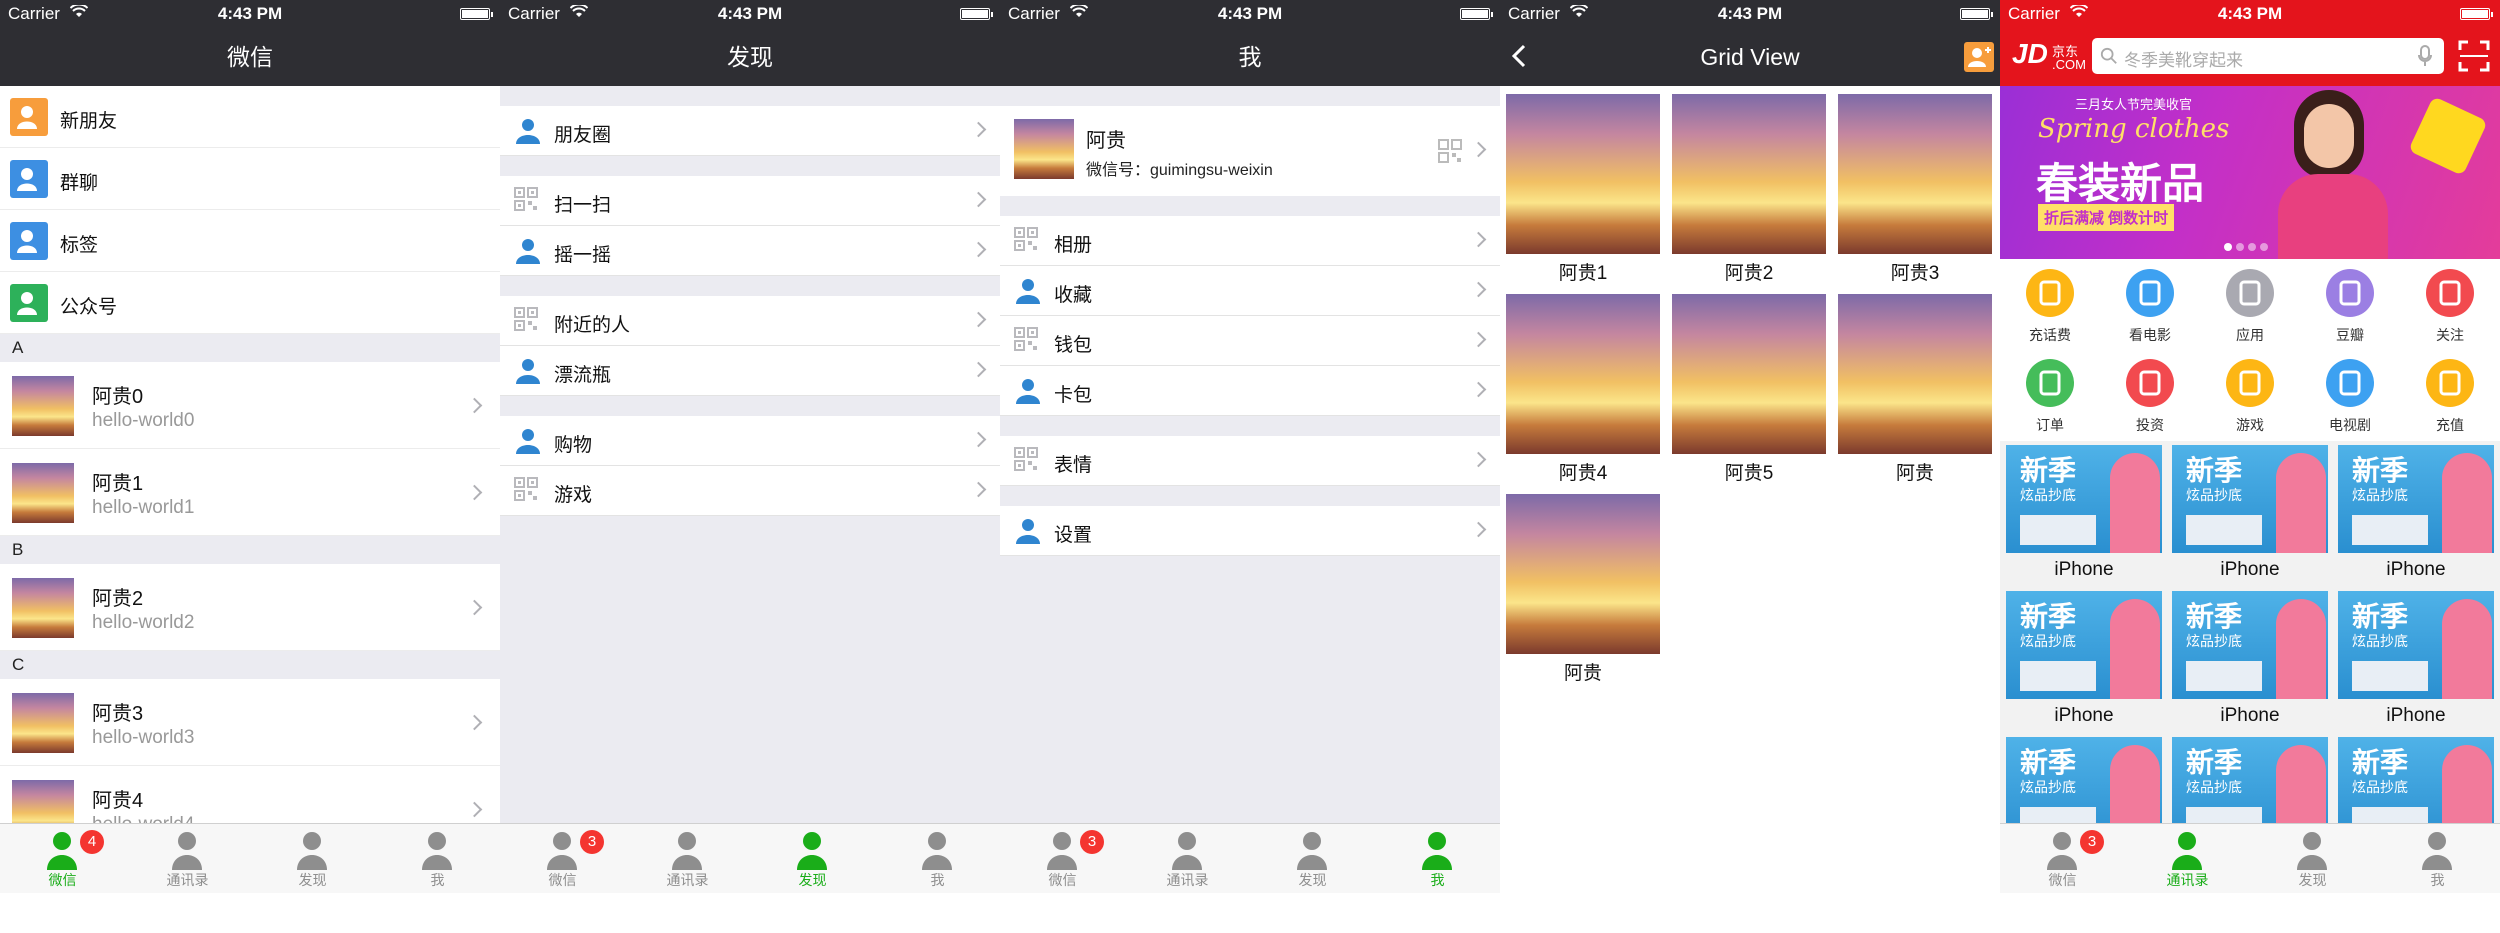 The image size is (2500, 933). I want to click on contacts-entry: 新朋友, so click(250, 117).